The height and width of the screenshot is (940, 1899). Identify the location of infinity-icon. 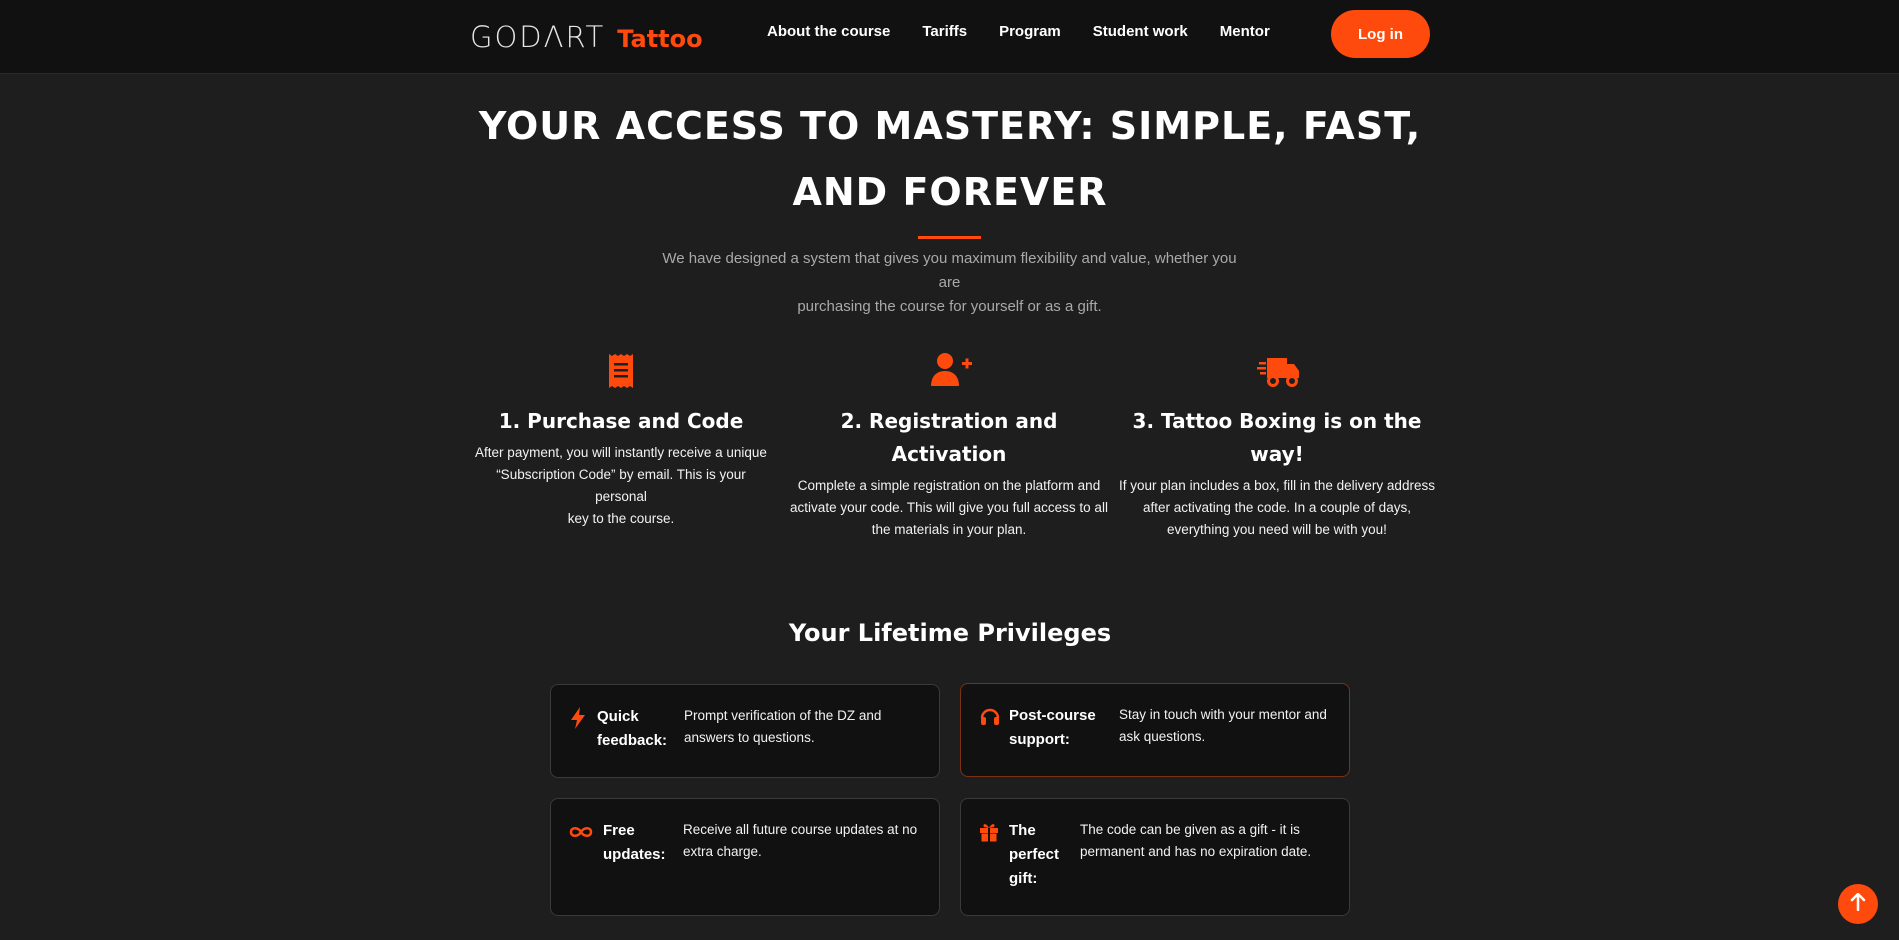
(581, 832).